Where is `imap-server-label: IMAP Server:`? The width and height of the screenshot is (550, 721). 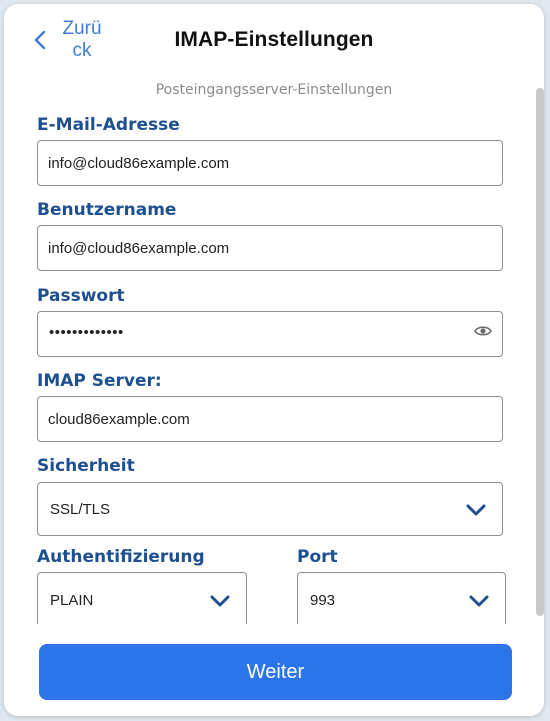
imap-server-label: IMAP Server: is located at coordinates (99, 381).